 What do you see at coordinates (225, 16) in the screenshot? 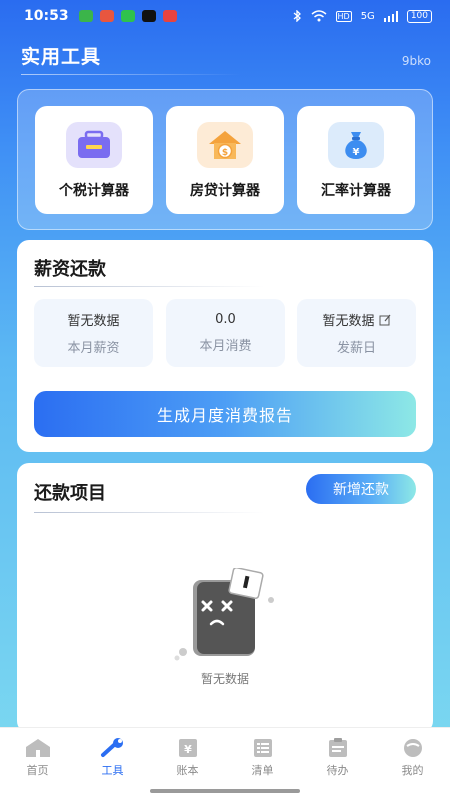
I see `status-bar: 10:53 HD 5G 100` at bounding box center [225, 16].